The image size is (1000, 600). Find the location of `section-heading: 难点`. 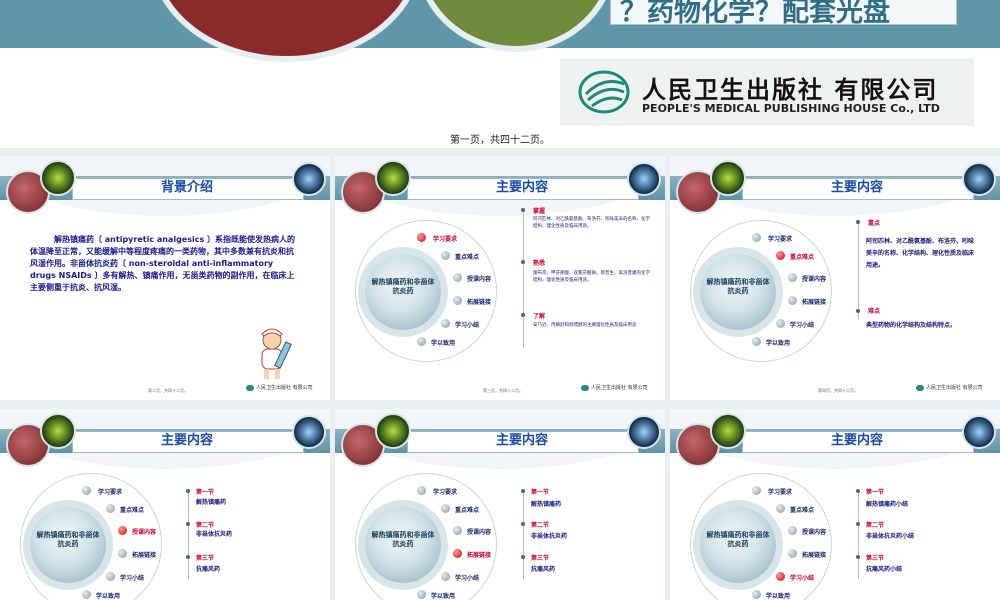

section-heading: 难点 is located at coordinates (874, 311).